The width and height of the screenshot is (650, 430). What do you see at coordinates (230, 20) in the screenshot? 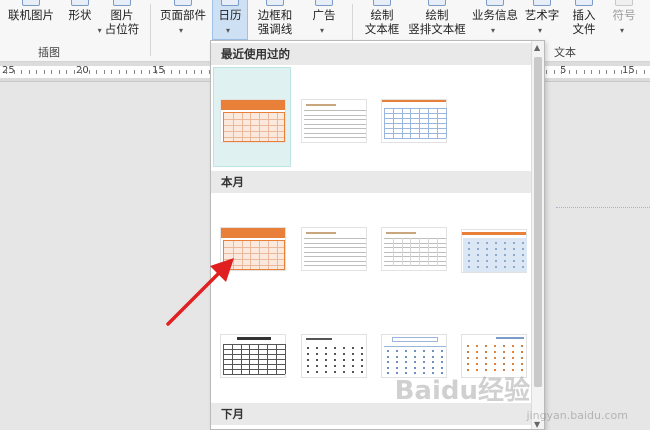
I see `calendar-button: 日历 ▾` at bounding box center [230, 20].